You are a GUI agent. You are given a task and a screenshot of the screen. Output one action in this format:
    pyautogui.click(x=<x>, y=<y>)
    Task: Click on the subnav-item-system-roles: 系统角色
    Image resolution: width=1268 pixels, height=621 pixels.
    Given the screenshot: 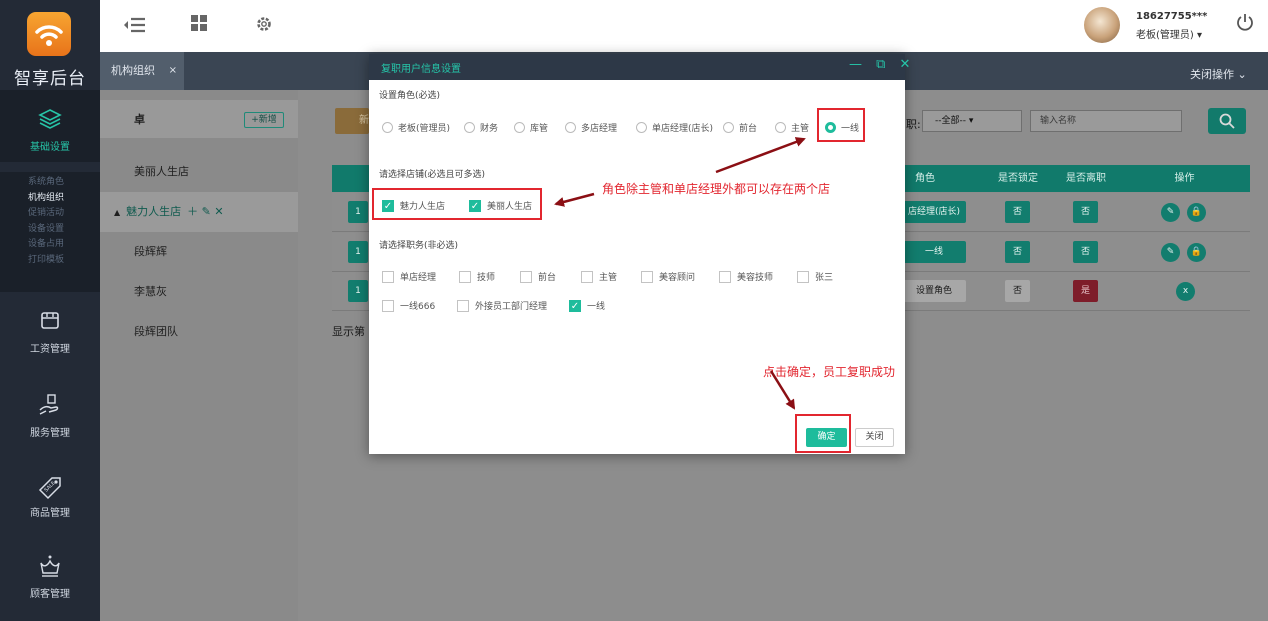 What is the action you would take?
    pyautogui.click(x=50, y=183)
    